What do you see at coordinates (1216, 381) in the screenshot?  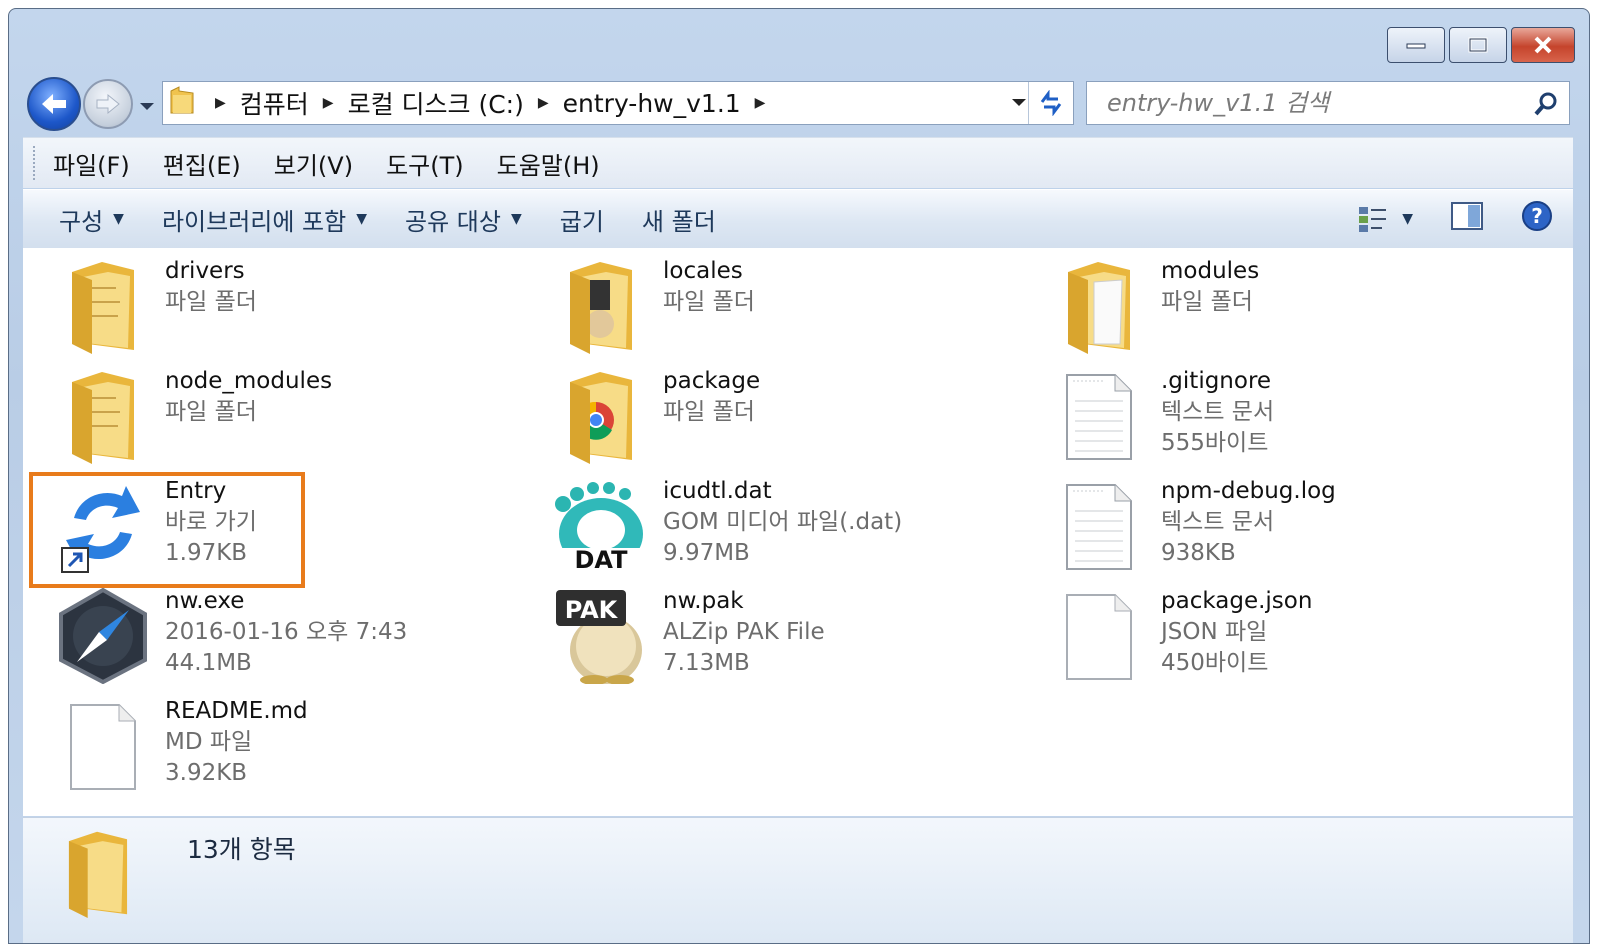 I see `file-name: .gitignore` at bounding box center [1216, 381].